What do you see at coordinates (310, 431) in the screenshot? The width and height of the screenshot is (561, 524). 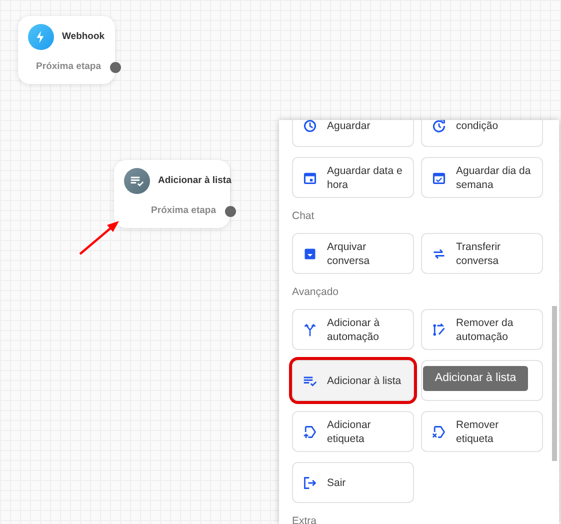 I see `tag-plus-icon` at bounding box center [310, 431].